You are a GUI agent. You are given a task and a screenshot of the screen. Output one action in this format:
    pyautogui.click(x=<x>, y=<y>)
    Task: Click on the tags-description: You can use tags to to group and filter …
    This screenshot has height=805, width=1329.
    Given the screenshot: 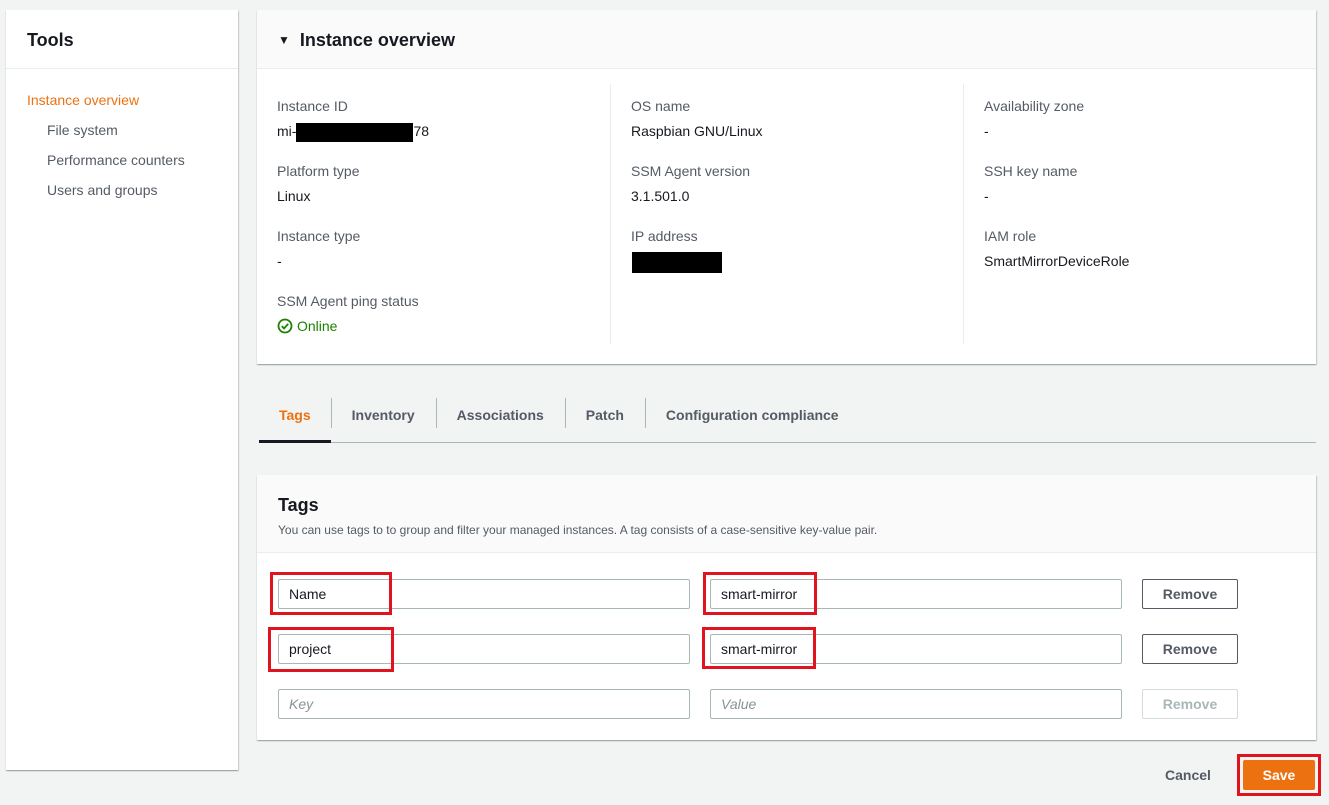 What is the action you would take?
    pyautogui.click(x=578, y=530)
    